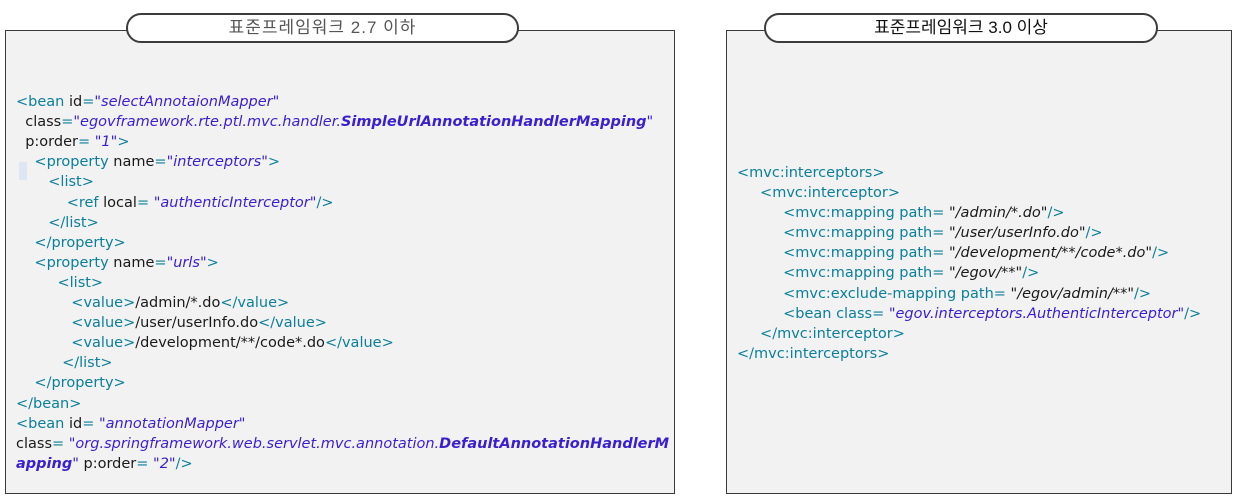 This screenshot has height=500, width=1238. Describe the element at coordinates (170, 423) in the screenshot. I see `code-token: "annotationMapper"` at that location.